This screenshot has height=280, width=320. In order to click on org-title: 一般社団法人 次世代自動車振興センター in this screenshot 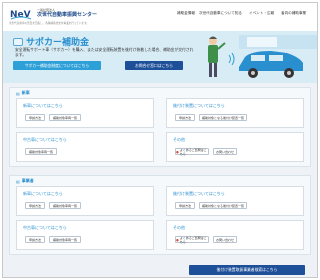, I will do `click(67, 13)`.